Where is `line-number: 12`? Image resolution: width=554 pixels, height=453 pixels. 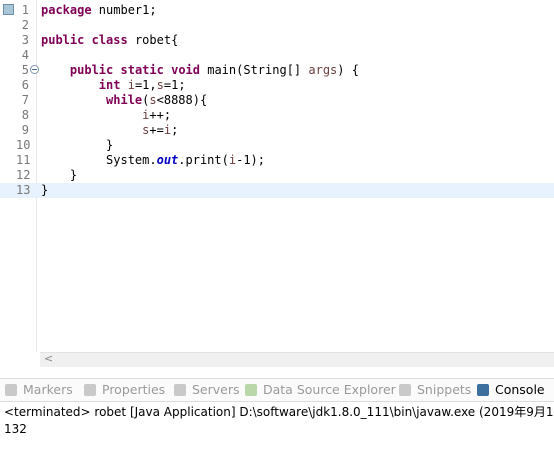
line-number: 12 is located at coordinates (23, 175).